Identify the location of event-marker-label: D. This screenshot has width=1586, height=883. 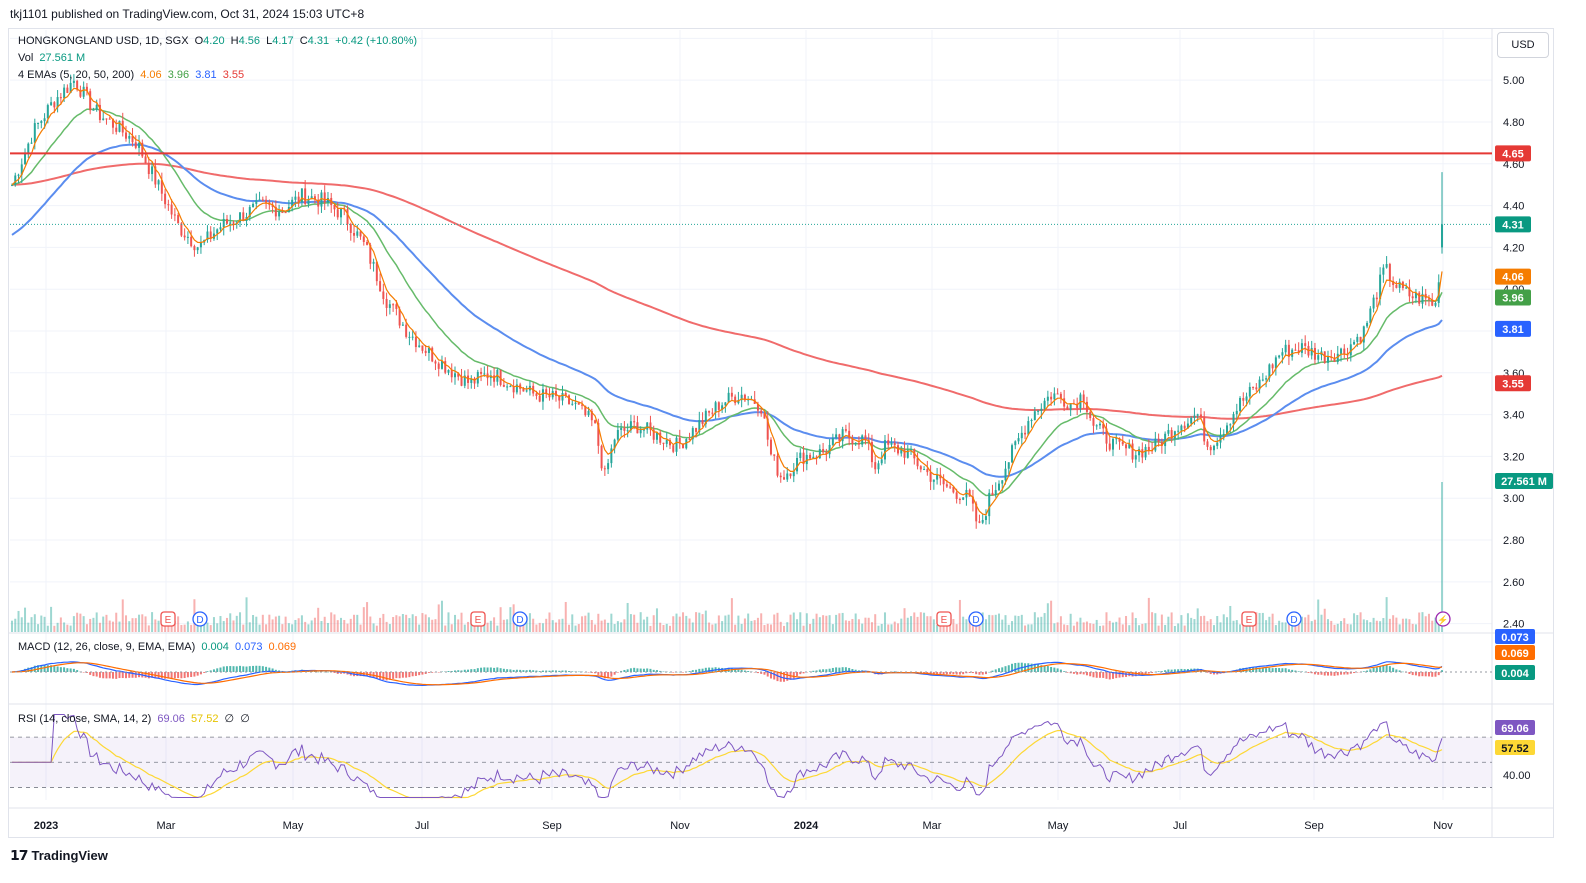
(199, 620).